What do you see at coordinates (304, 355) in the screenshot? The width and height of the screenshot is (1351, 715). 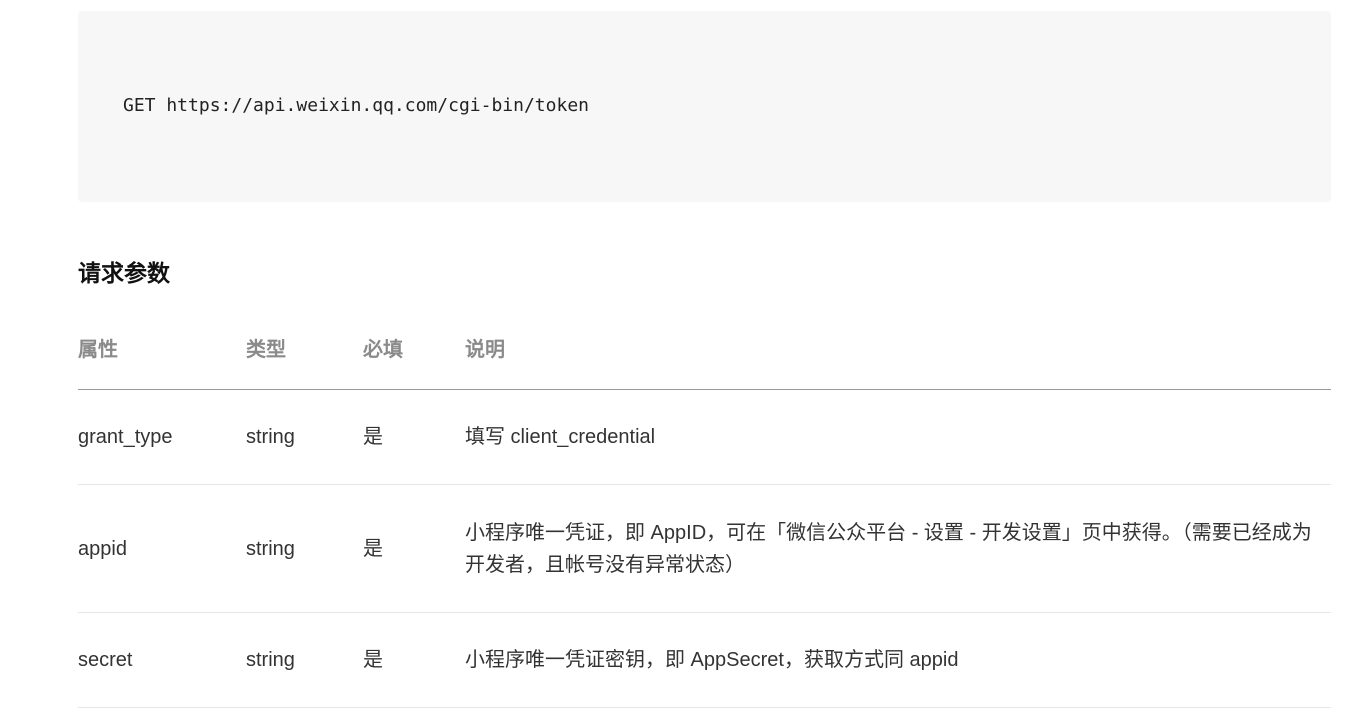 I see `header-type: 类型` at bounding box center [304, 355].